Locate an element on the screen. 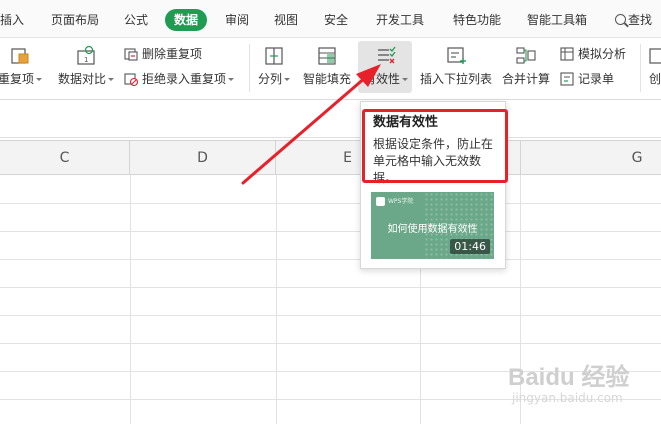 The image size is (661, 424). analysis-icon is located at coordinates (567, 54).